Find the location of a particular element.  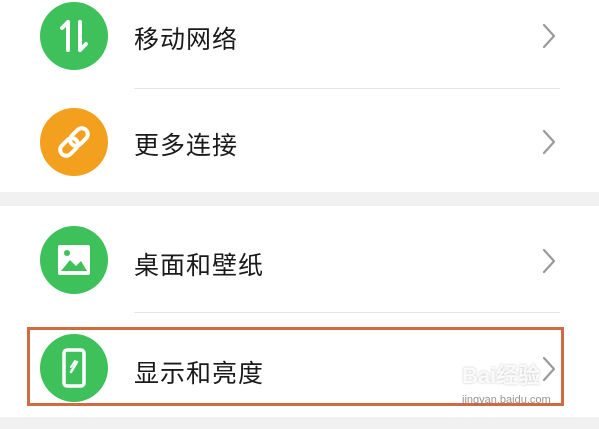

watermark-url: jingyan.baidu.com is located at coordinates (506, 400).